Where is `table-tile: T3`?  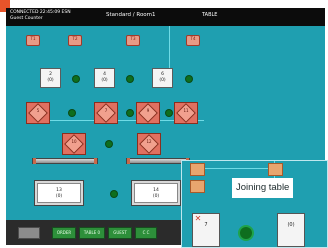 table-tile: T3 is located at coordinates (133, 40).